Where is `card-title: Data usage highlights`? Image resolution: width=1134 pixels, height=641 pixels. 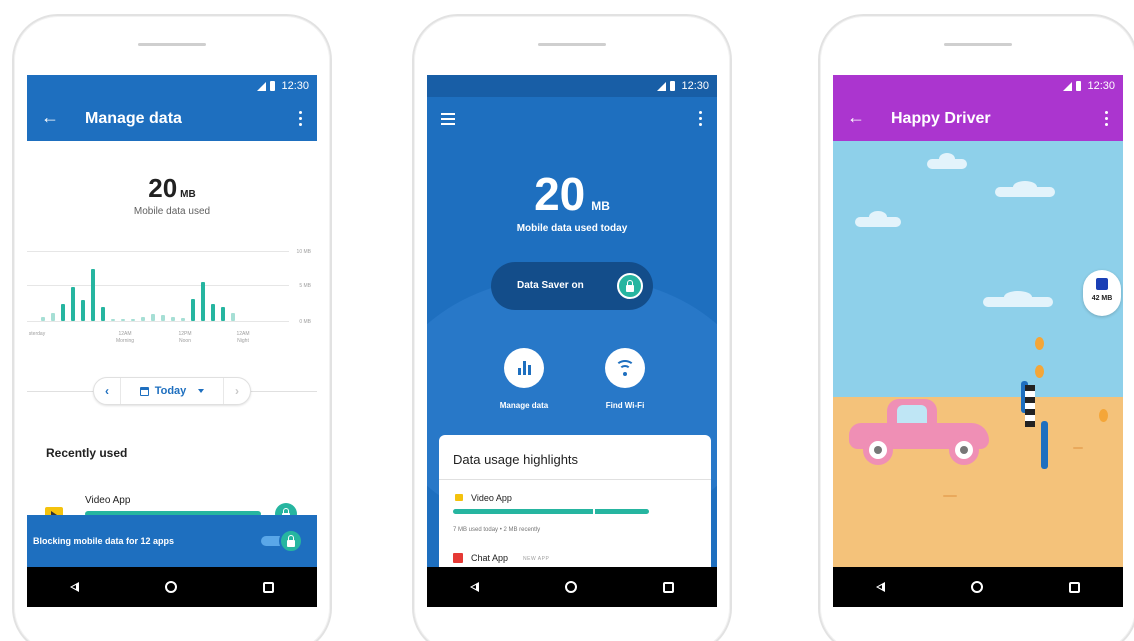
card-title: Data usage highlights is located at coordinates (516, 459).